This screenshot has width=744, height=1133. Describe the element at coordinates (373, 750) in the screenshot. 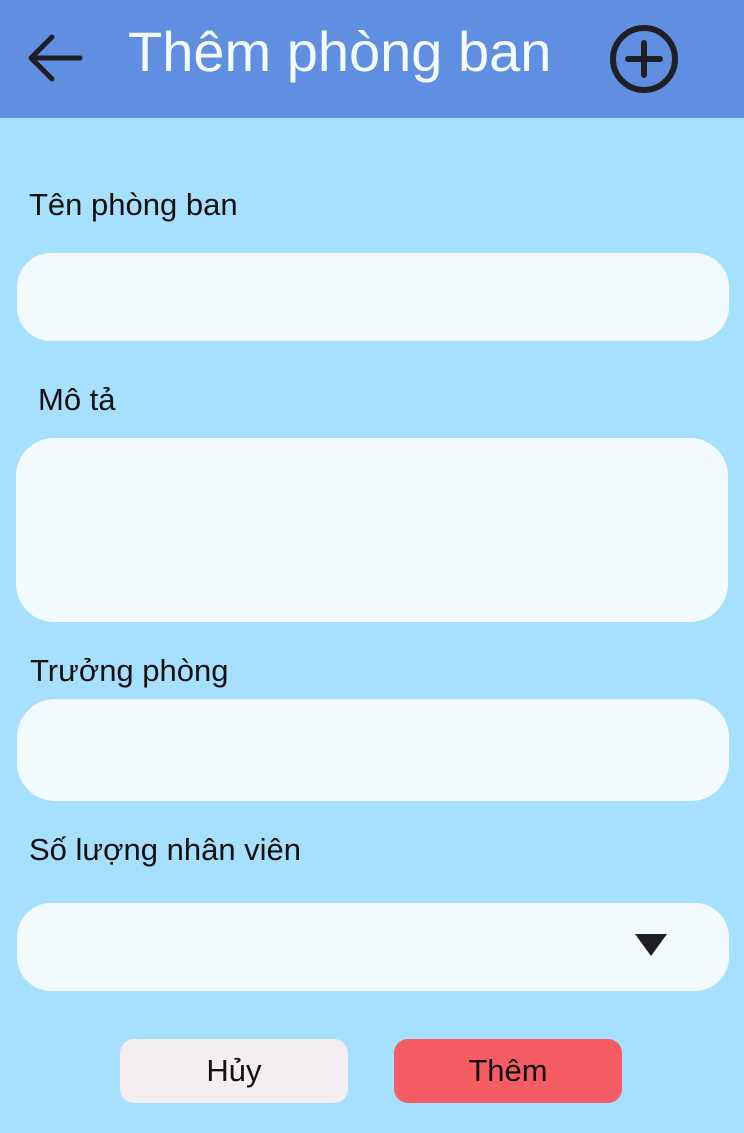

I see `manager-input` at that location.